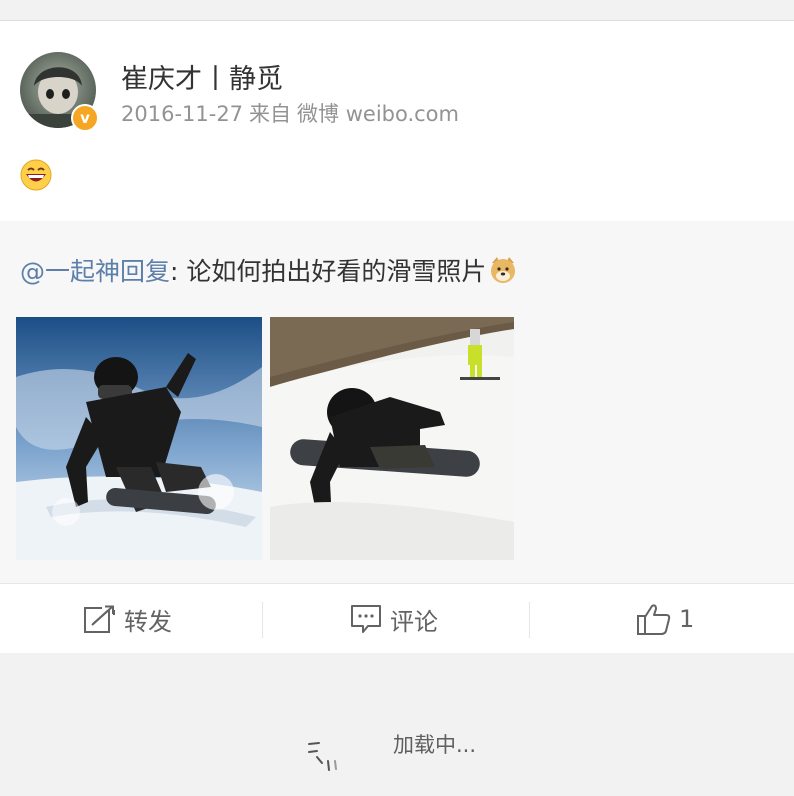 Image resolution: width=794 pixels, height=796 pixels. I want to click on retweet-body: 论如何拍出好看的滑雪照片, so click(336, 271).